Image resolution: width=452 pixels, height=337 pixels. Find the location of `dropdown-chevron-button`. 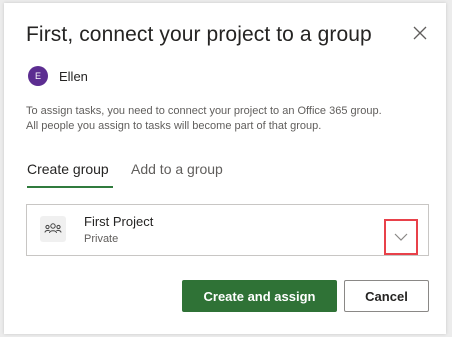

dropdown-chevron-button is located at coordinates (401, 237).